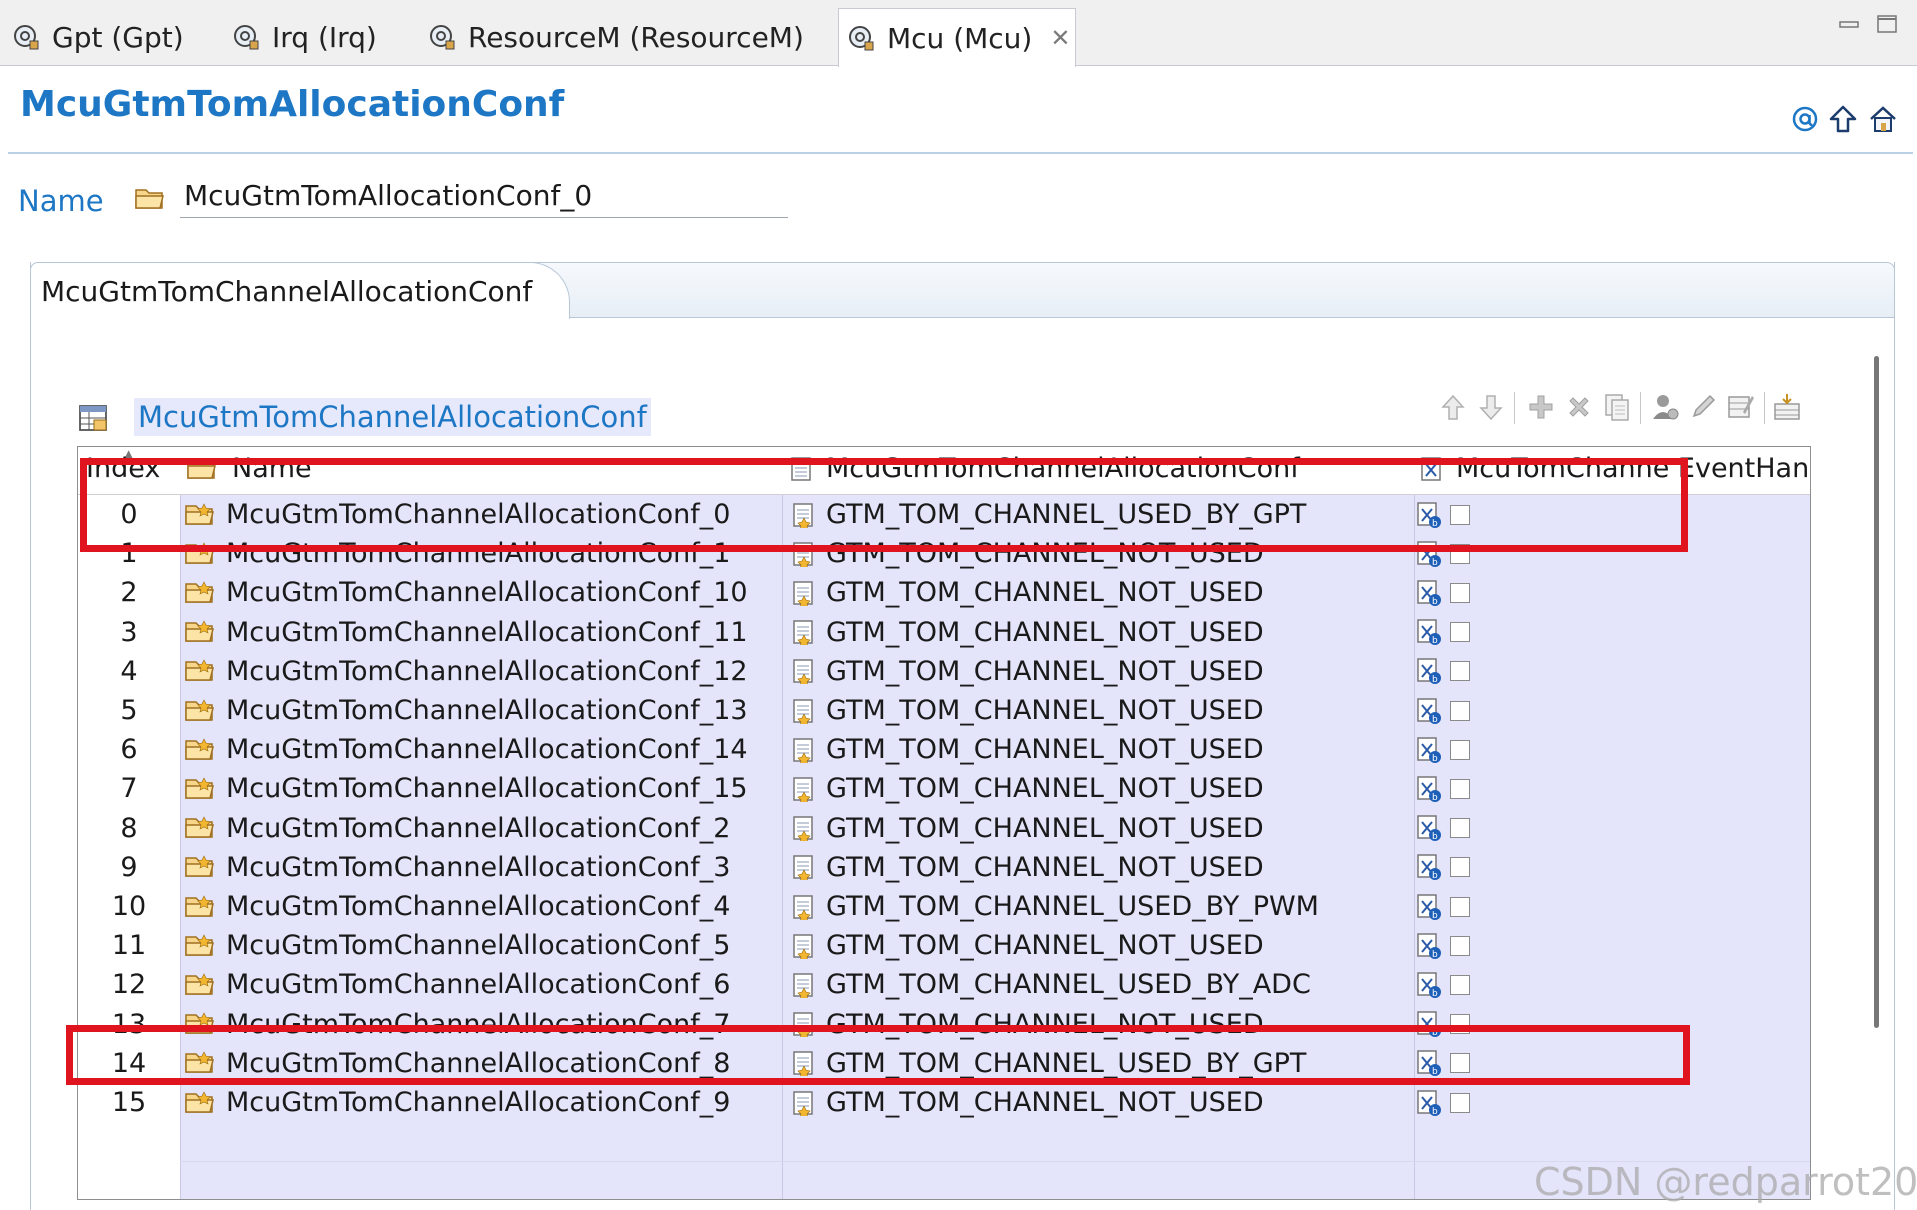 The image size is (1917, 1210). I want to click on row-name-cell: McuGtmTomChannelAllocationConf_3, so click(455, 867).